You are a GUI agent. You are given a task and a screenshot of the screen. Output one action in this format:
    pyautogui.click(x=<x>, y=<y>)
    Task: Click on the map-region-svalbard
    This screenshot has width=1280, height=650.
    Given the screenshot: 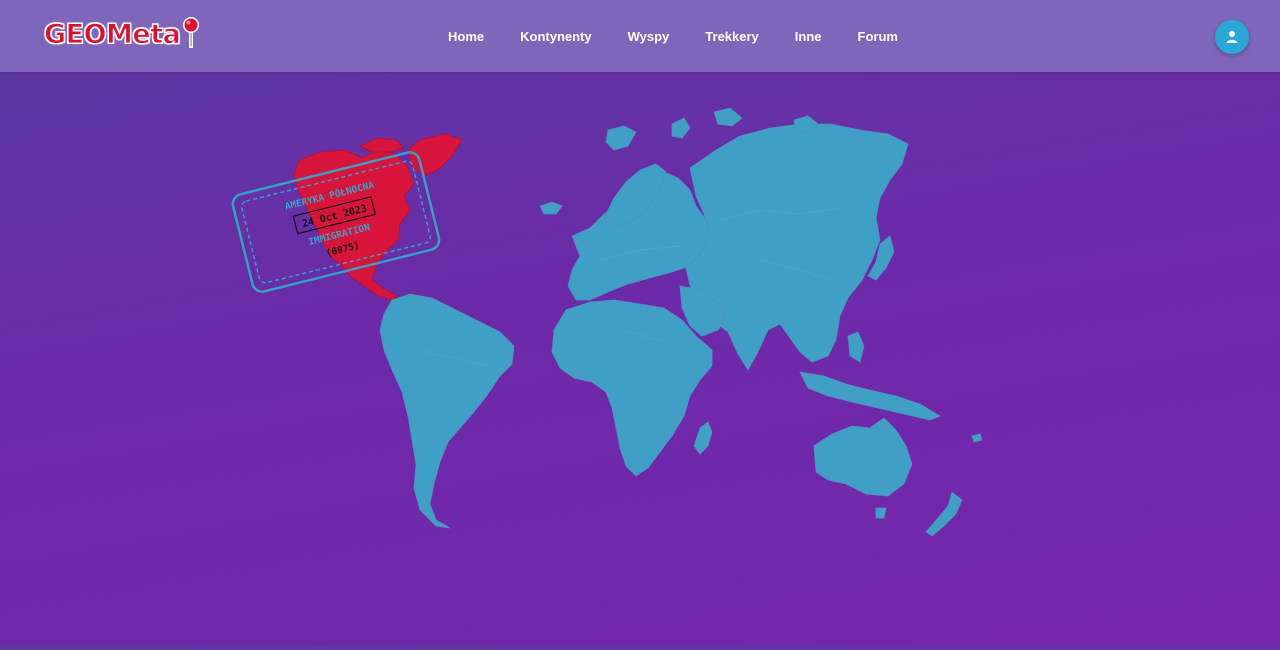 What is the action you would take?
    pyautogui.click(x=621, y=138)
    